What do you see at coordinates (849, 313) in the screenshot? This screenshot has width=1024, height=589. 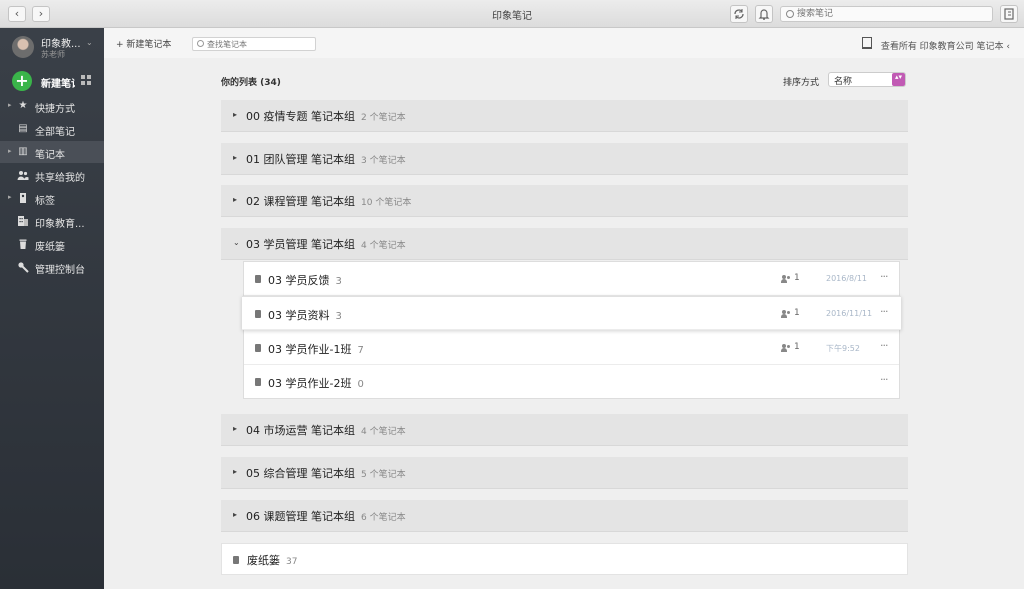 I see `notebook-date: 2016/11/11` at bounding box center [849, 313].